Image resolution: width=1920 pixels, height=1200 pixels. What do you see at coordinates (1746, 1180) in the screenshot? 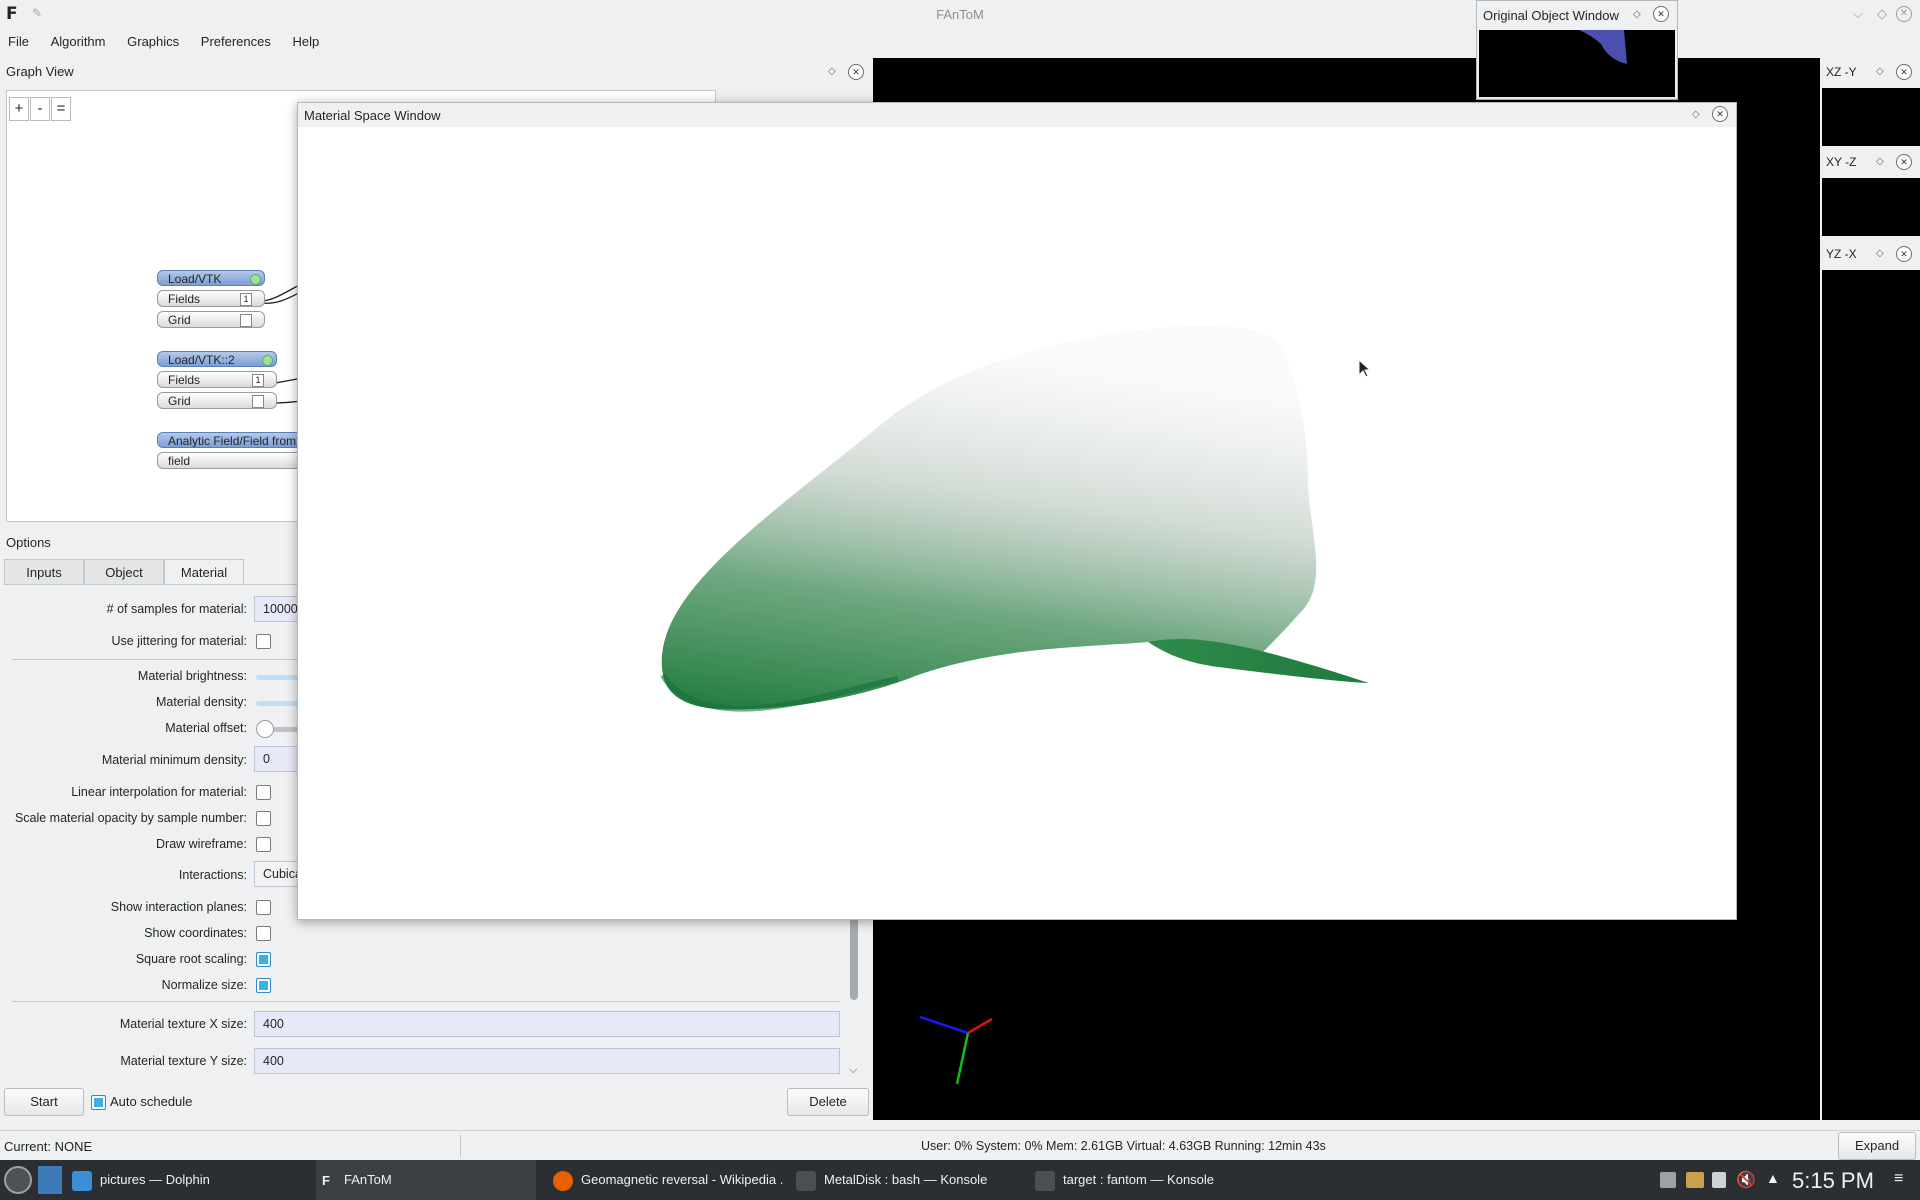
I see `volume-muted-icon: 🔇` at bounding box center [1746, 1180].